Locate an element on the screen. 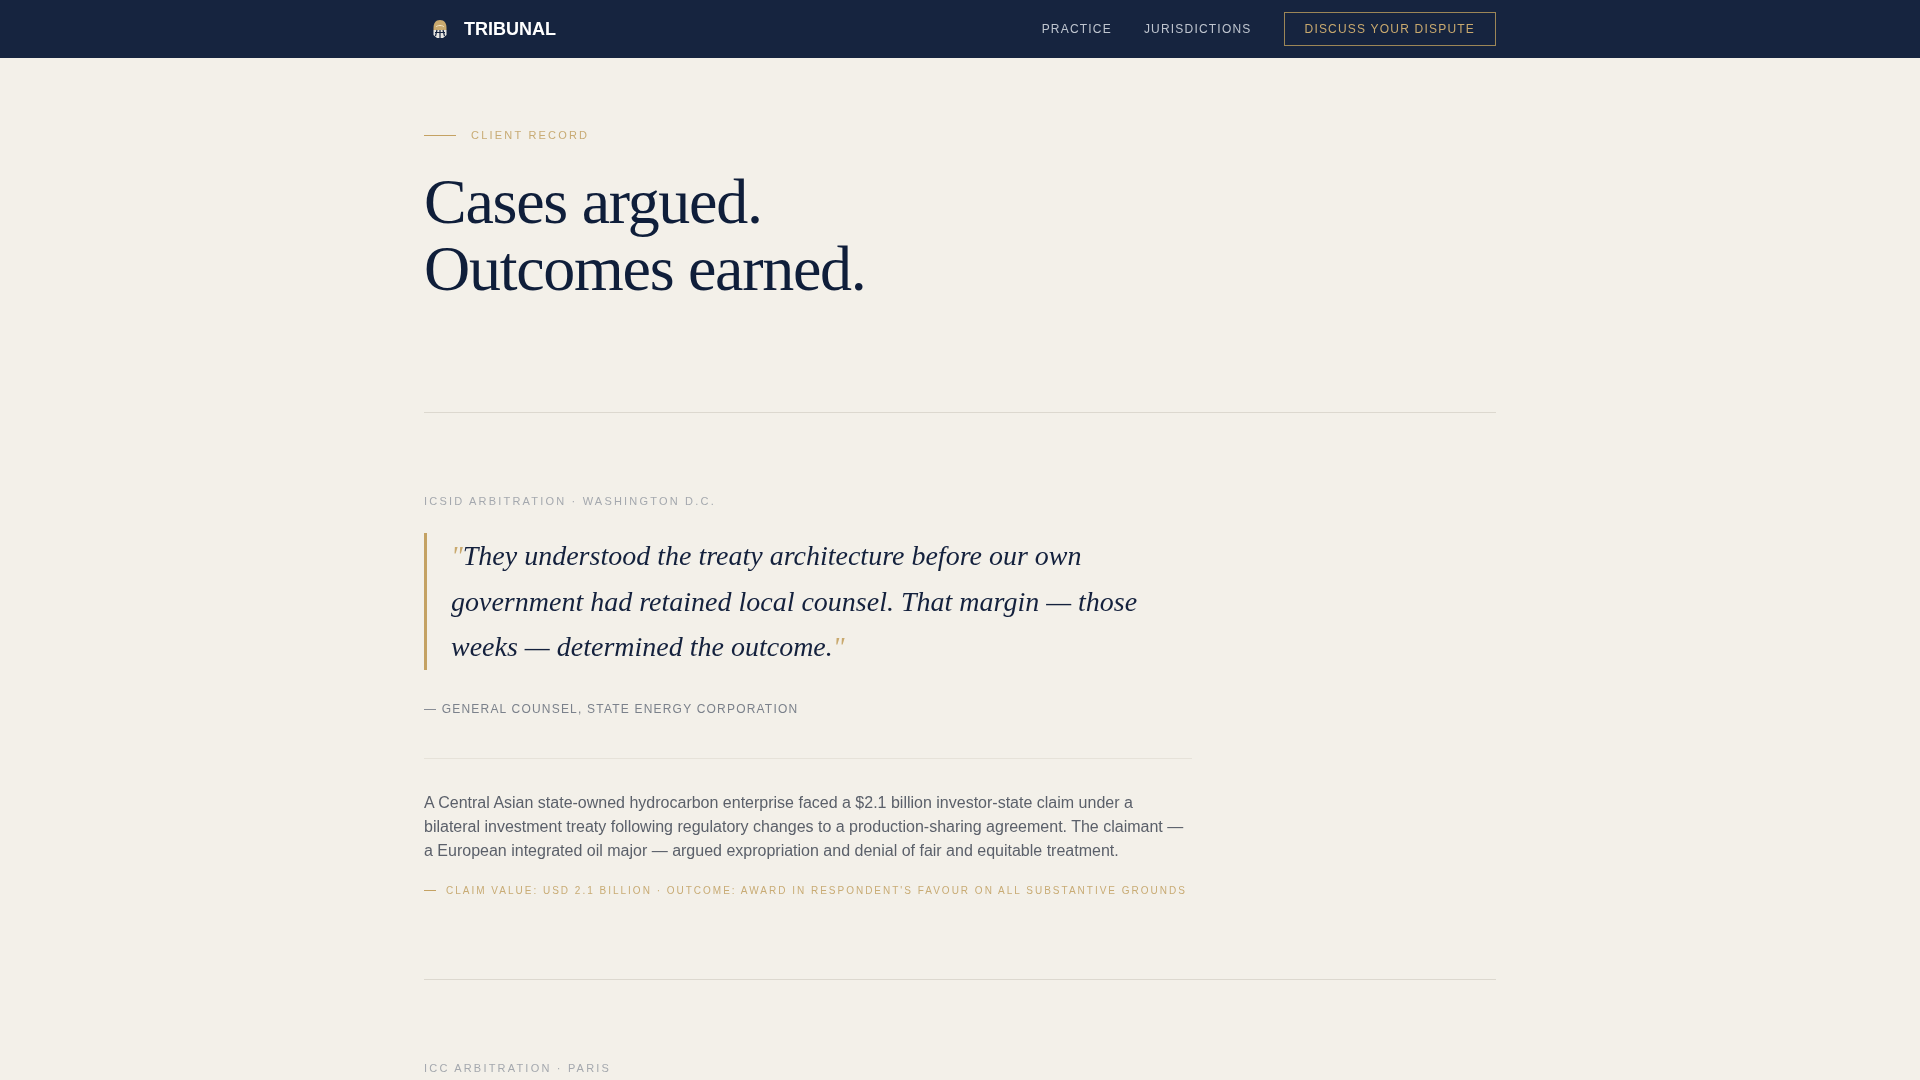  brand-name: TRIBUNAL is located at coordinates (510, 29).